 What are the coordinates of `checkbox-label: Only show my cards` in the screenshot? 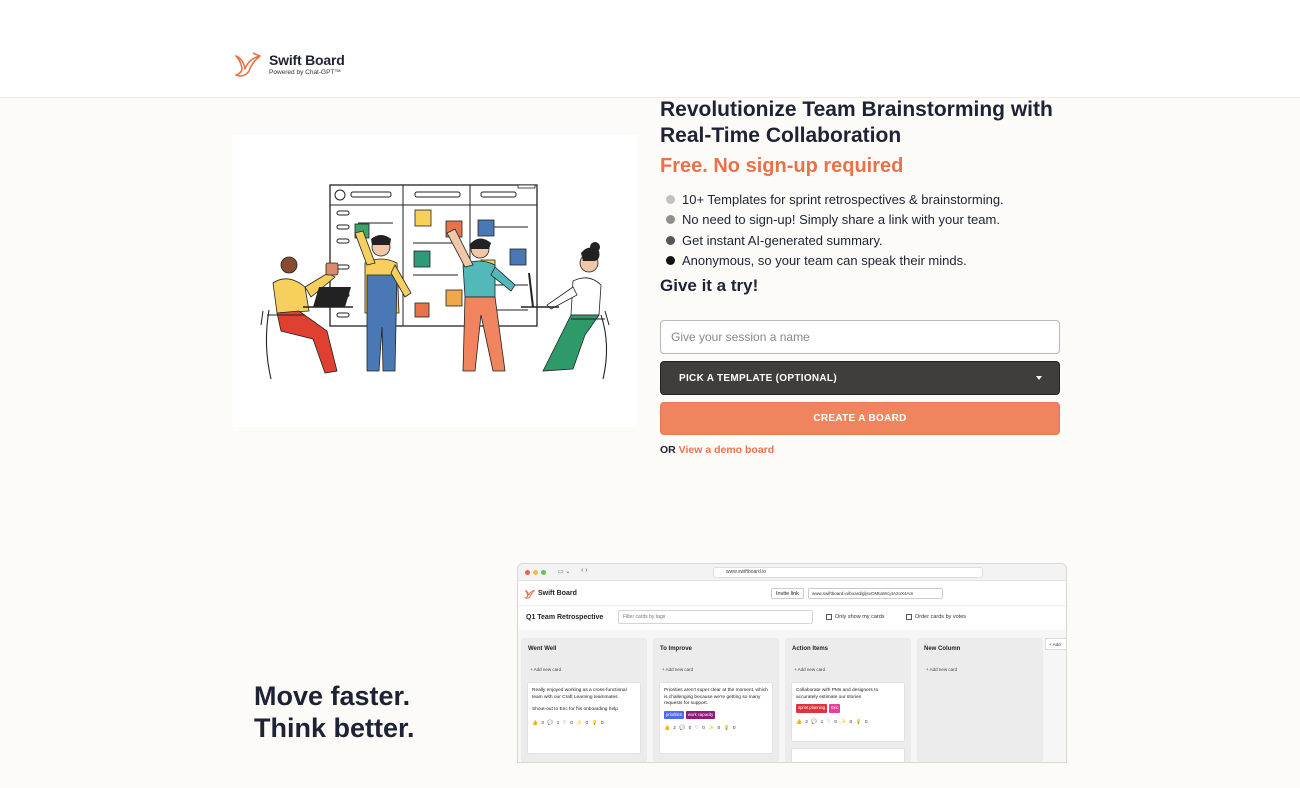 It's located at (860, 617).